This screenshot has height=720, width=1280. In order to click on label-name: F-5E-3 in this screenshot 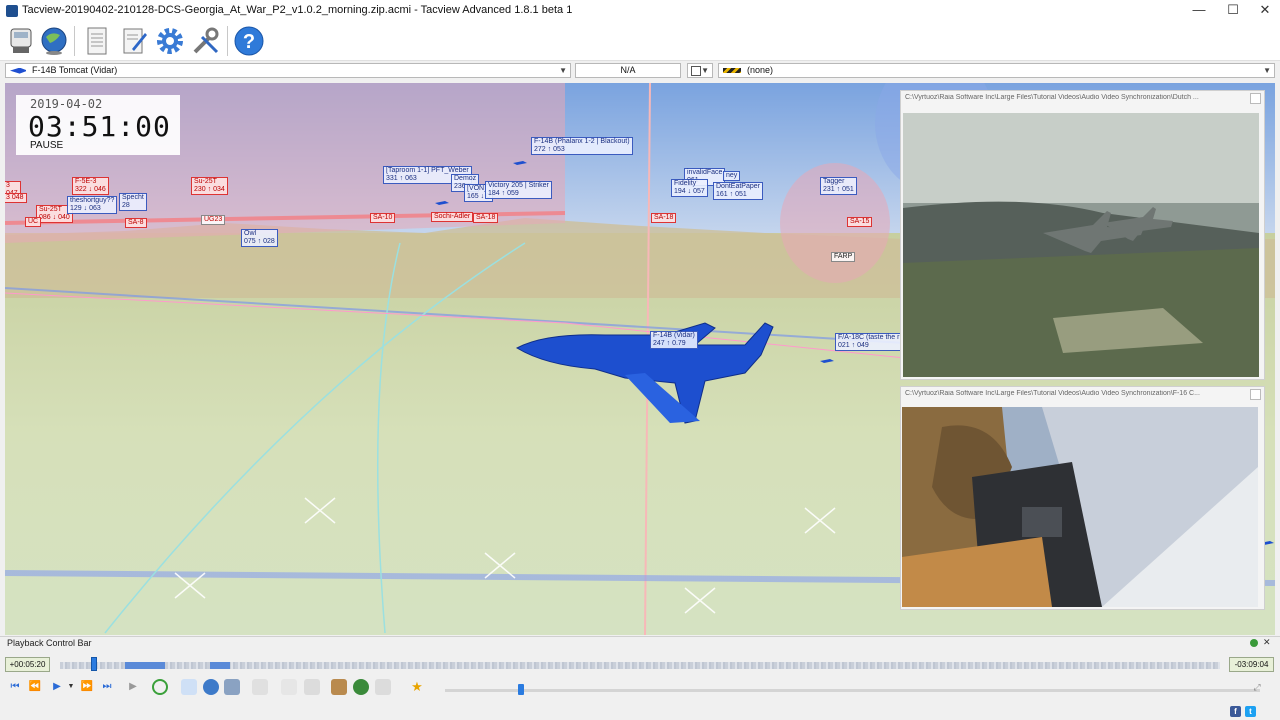, I will do `click(86, 181)`.